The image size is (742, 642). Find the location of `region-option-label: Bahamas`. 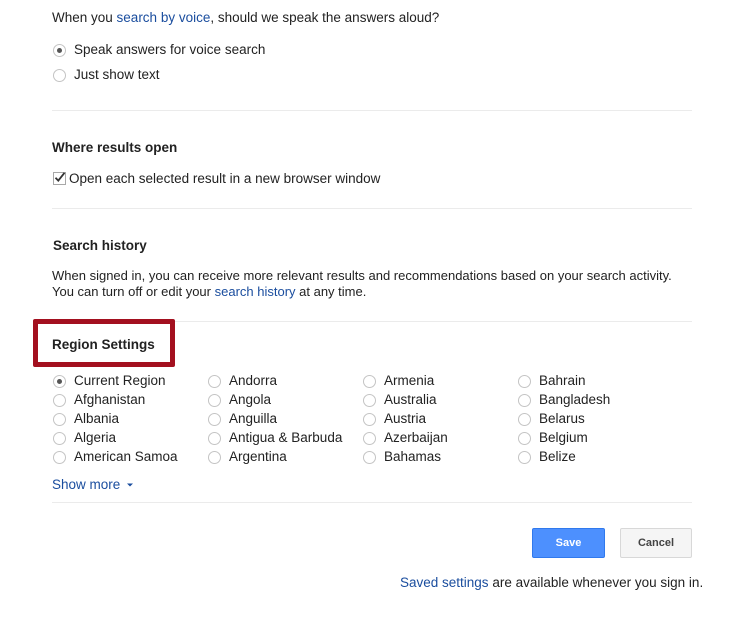

region-option-label: Bahamas is located at coordinates (413, 456).